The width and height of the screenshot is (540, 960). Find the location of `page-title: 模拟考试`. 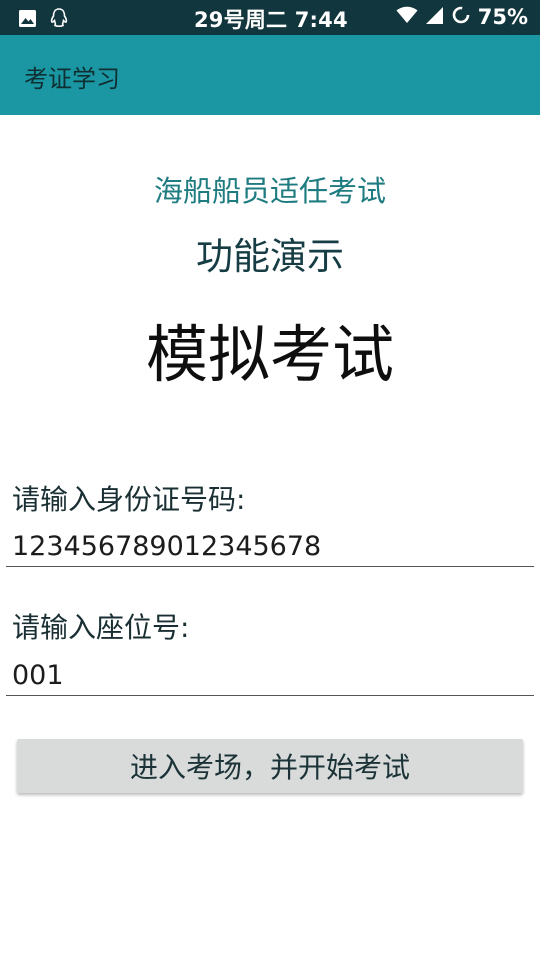

page-title: 模拟考试 is located at coordinates (269, 354).